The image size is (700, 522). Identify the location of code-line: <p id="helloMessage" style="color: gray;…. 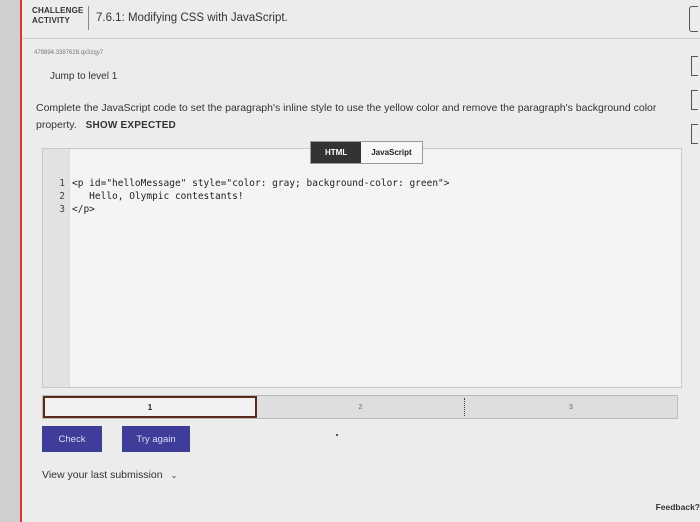
(261, 183).